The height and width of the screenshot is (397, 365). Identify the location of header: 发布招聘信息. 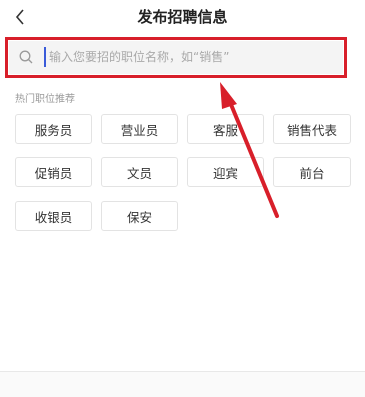
(182, 17).